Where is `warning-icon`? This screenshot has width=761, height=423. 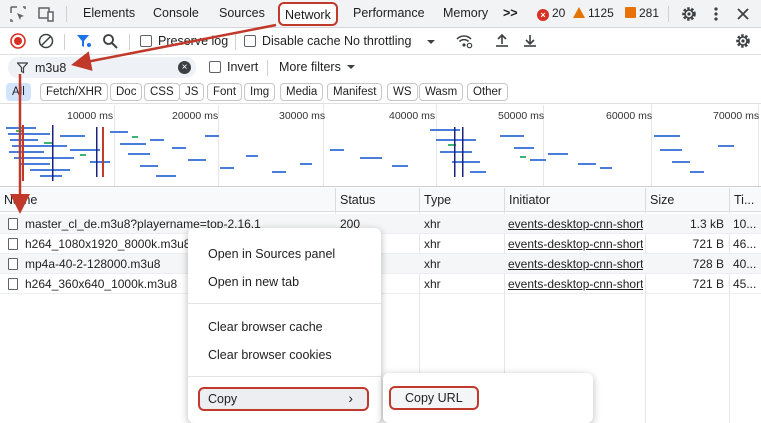 warning-icon is located at coordinates (579, 12).